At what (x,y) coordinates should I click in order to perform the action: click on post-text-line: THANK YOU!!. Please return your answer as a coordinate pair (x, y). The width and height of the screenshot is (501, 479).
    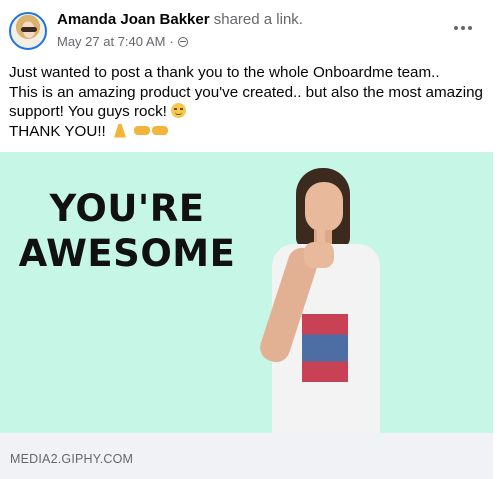
    Looking at the image, I should click on (57, 131).